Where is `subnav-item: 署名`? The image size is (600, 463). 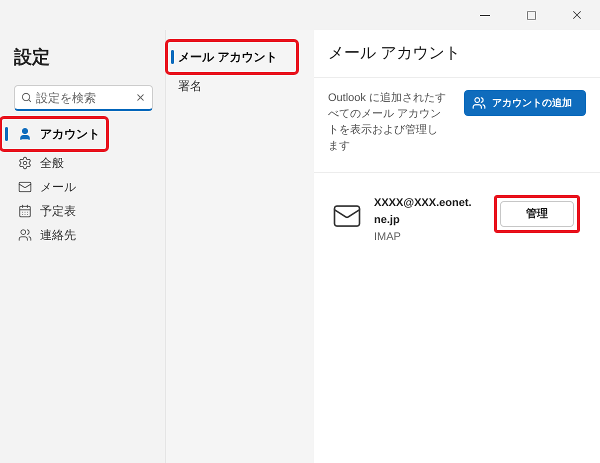
subnav-item: 署名 is located at coordinates (241, 86).